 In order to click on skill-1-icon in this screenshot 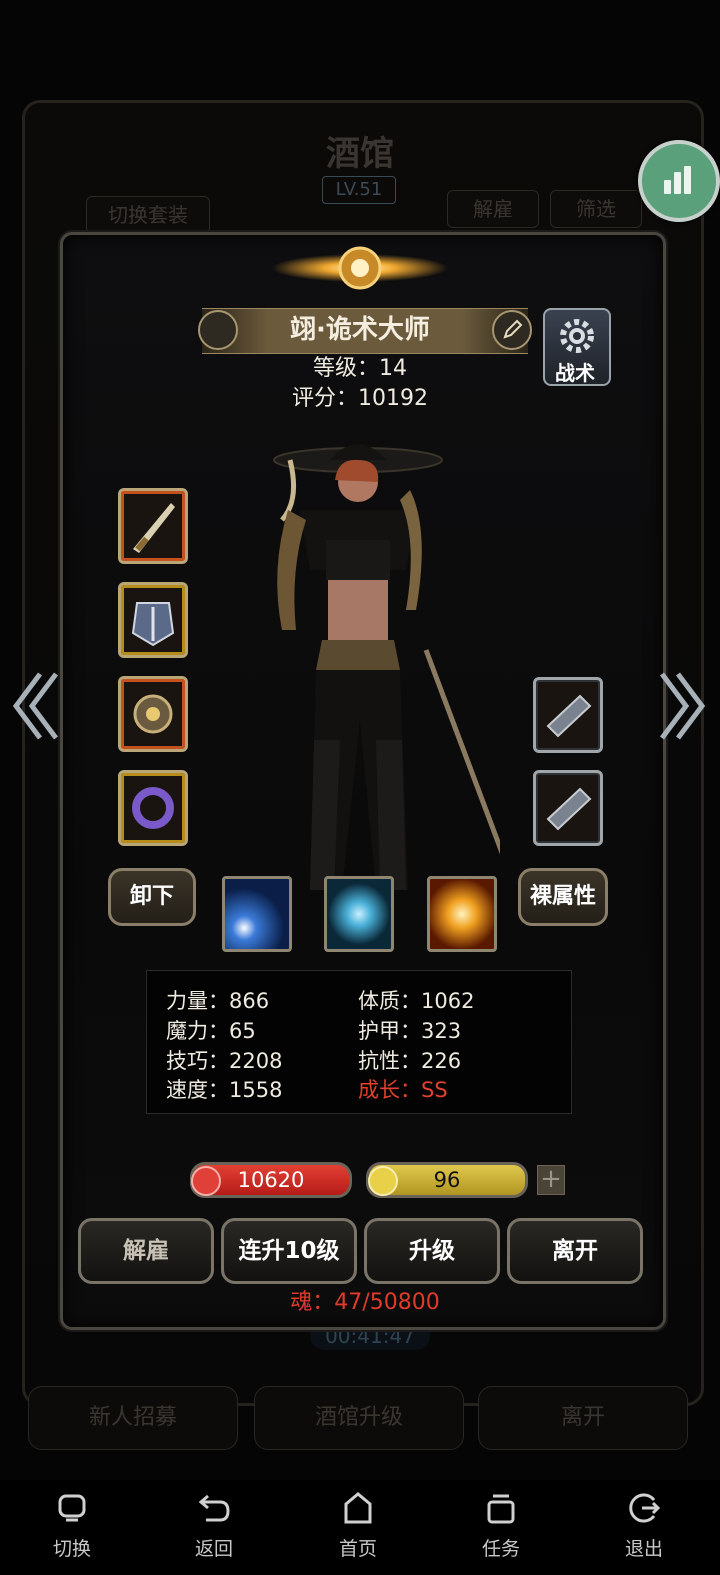, I will do `click(257, 914)`.